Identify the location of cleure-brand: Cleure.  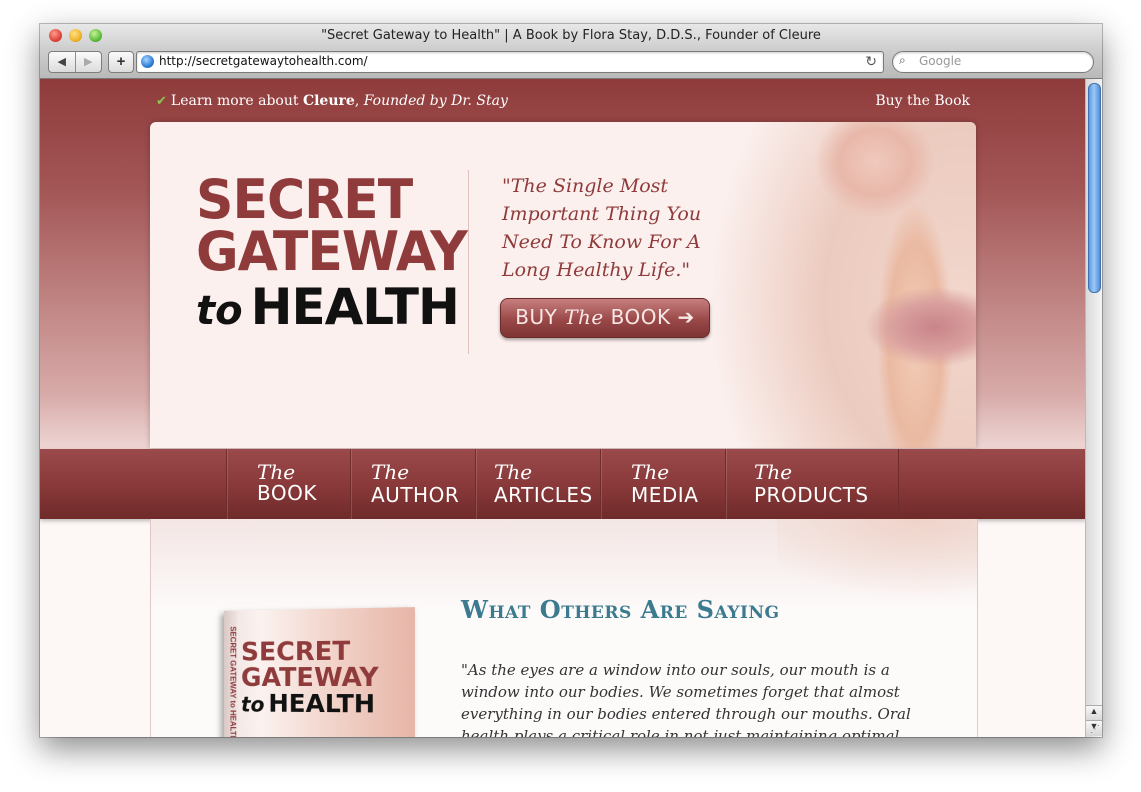
(328, 101).